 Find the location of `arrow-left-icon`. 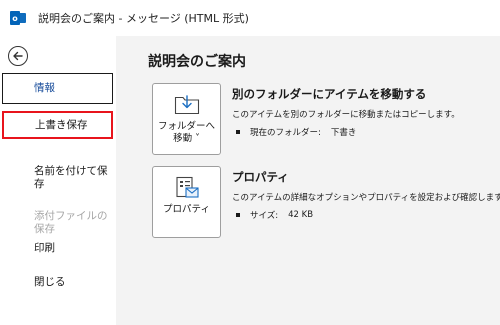

arrow-left-icon is located at coordinates (18, 56).